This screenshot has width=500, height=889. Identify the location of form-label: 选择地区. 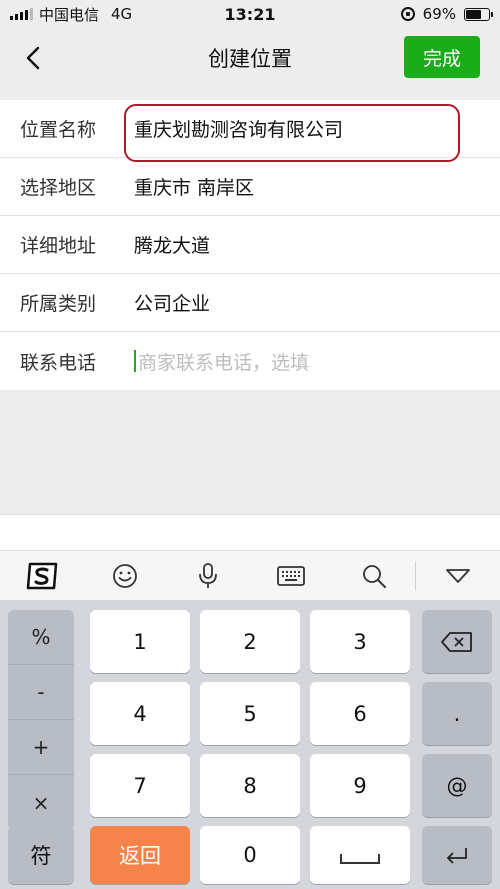
(58, 188).